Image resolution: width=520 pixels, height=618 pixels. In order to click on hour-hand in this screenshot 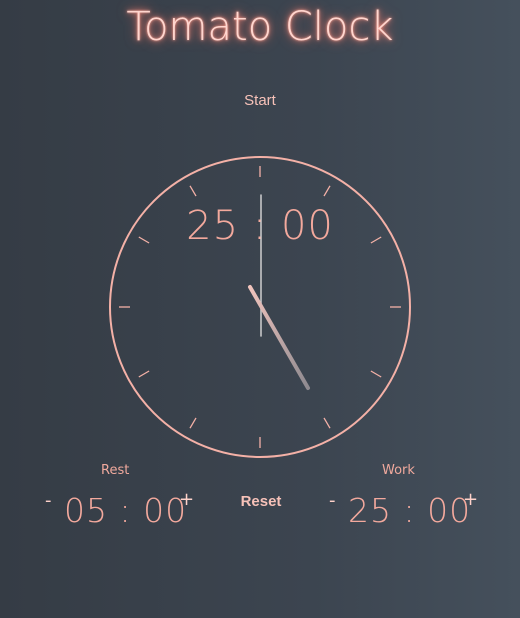, I will do `click(279, 337)`.